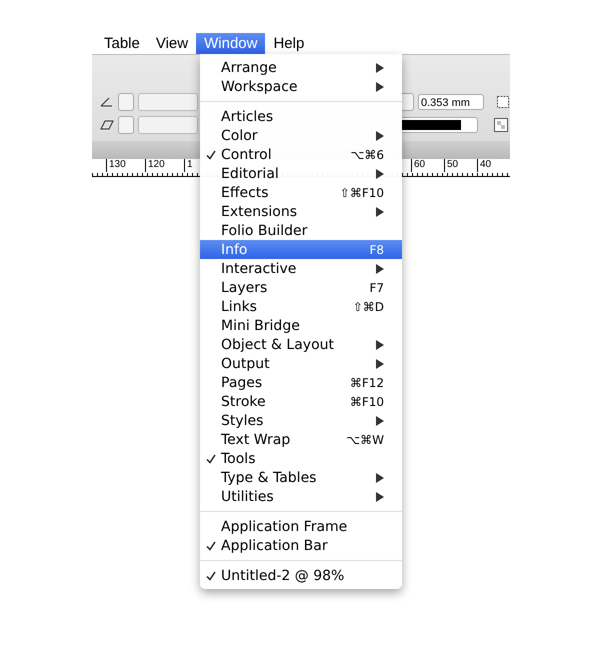  What do you see at coordinates (301, 268) in the screenshot?
I see `menu-item: Interactive` at bounding box center [301, 268].